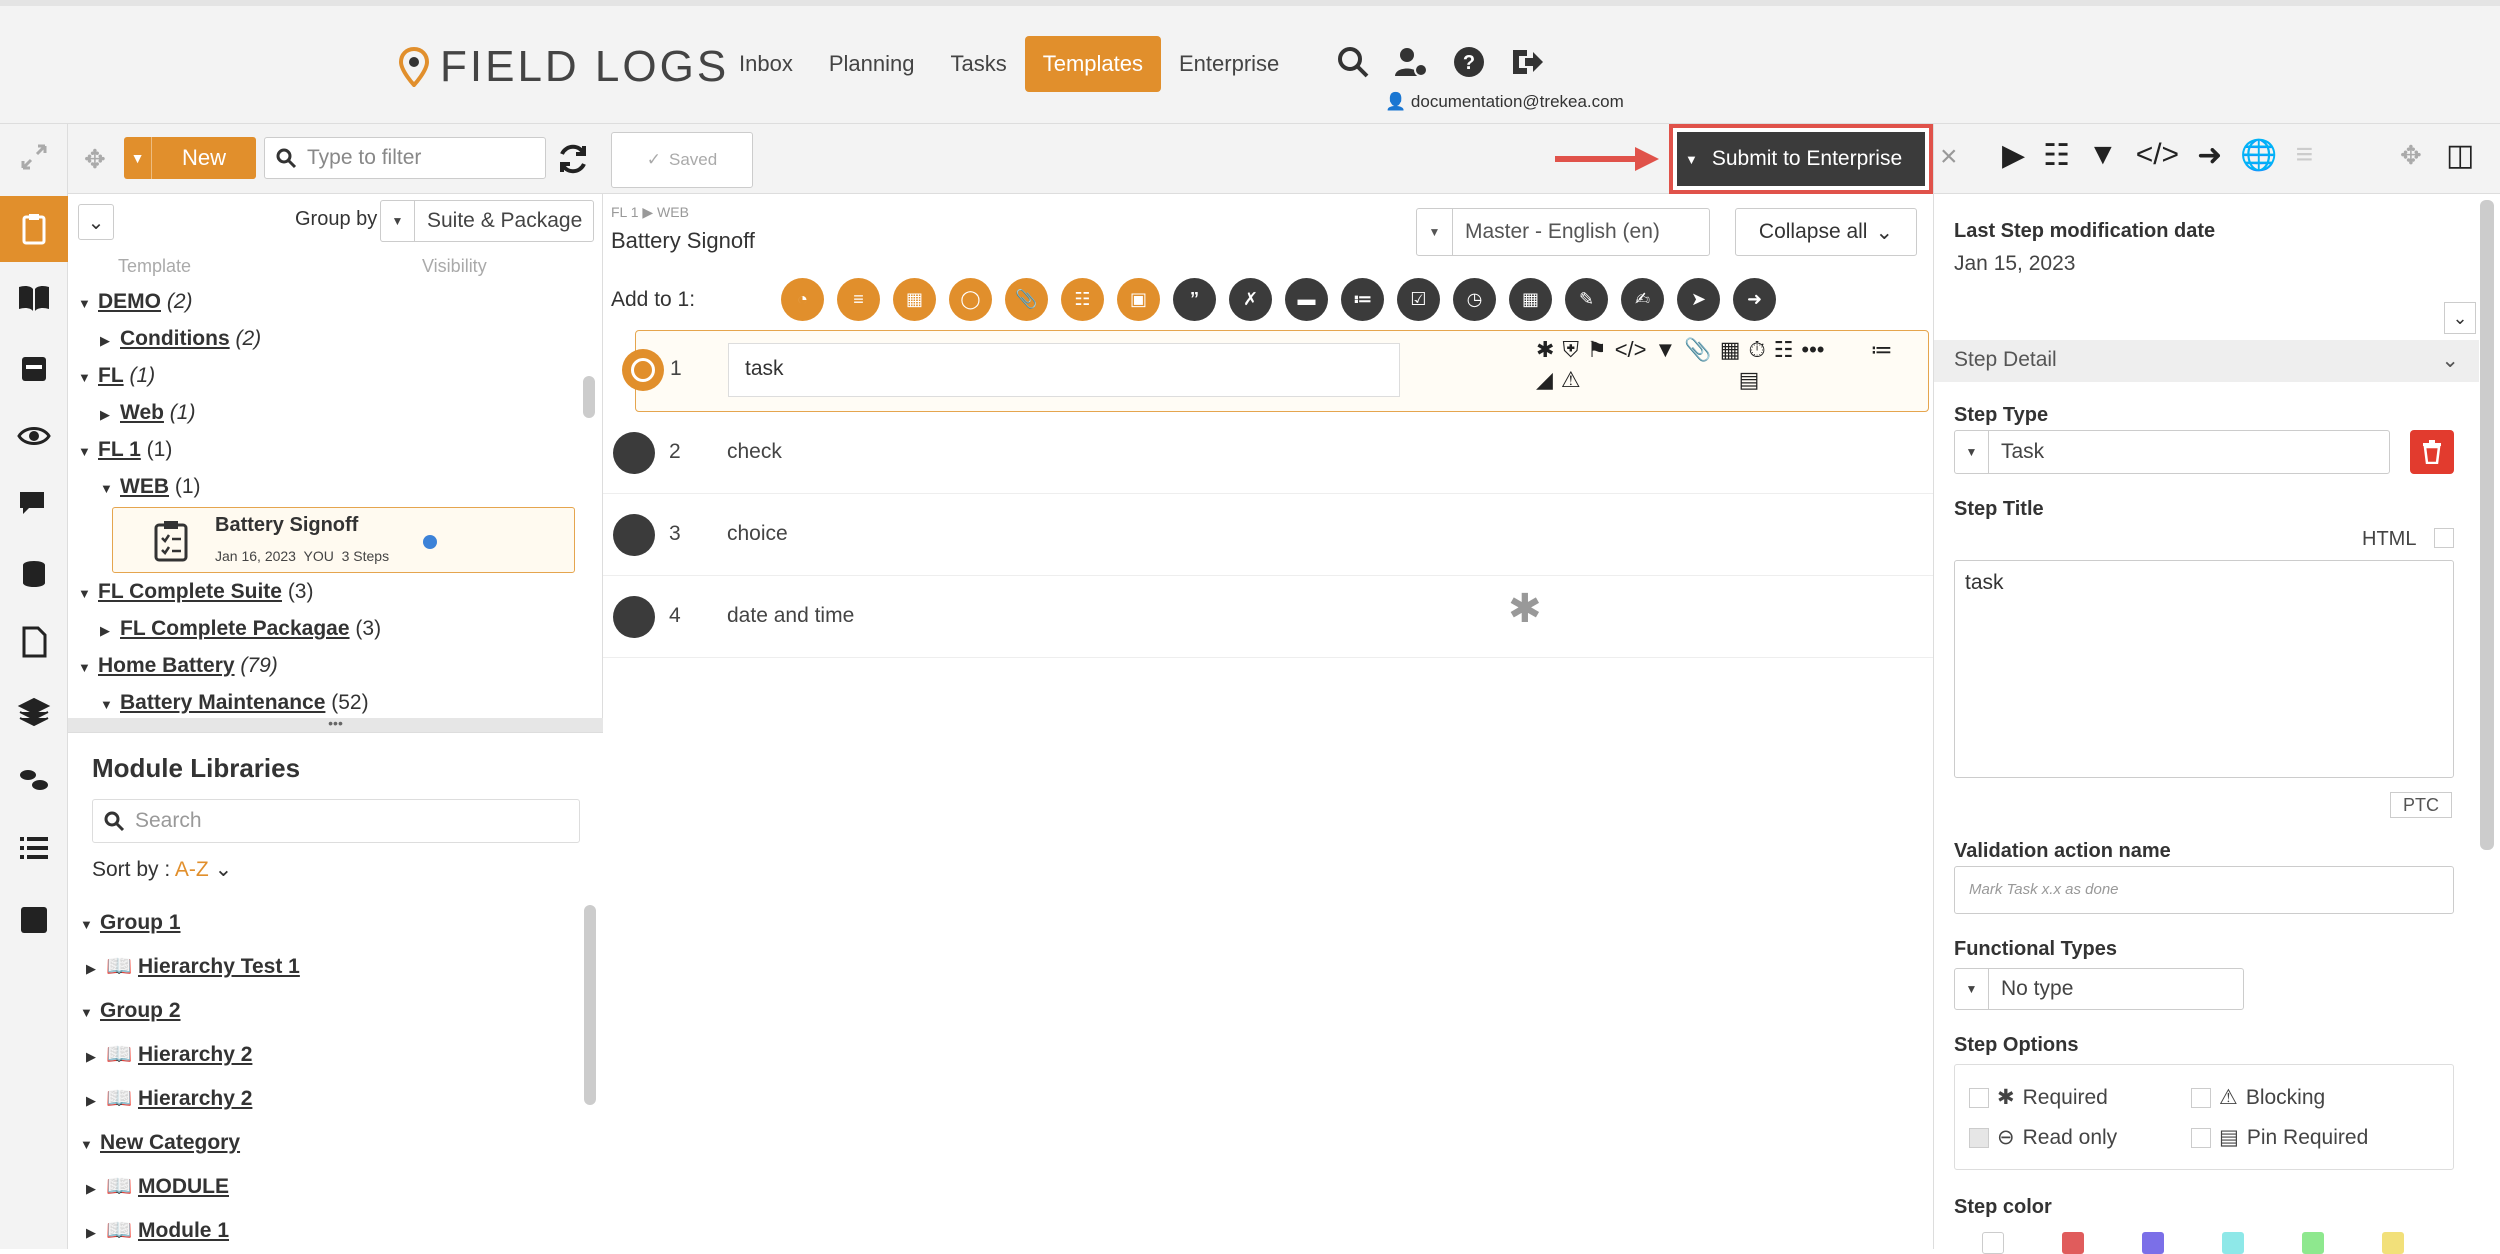 The image size is (2500, 1254). What do you see at coordinates (1826, 232) in the screenshot?
I see `collapse-all-button: Collapse all ⌄` at bounding box center [1826, 232].